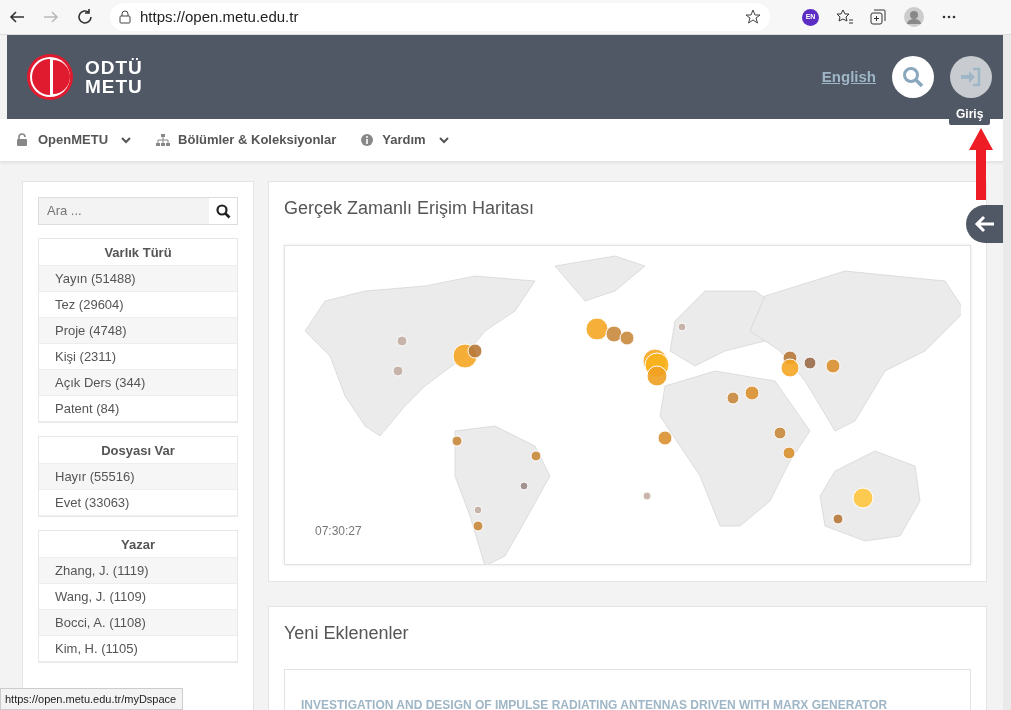 The height and width of the screenshot is (710, 1011). What do you see at coordinates (1007, 372) in the screenshot?
I see `scrollbar` at bounding box center [1007, 372].